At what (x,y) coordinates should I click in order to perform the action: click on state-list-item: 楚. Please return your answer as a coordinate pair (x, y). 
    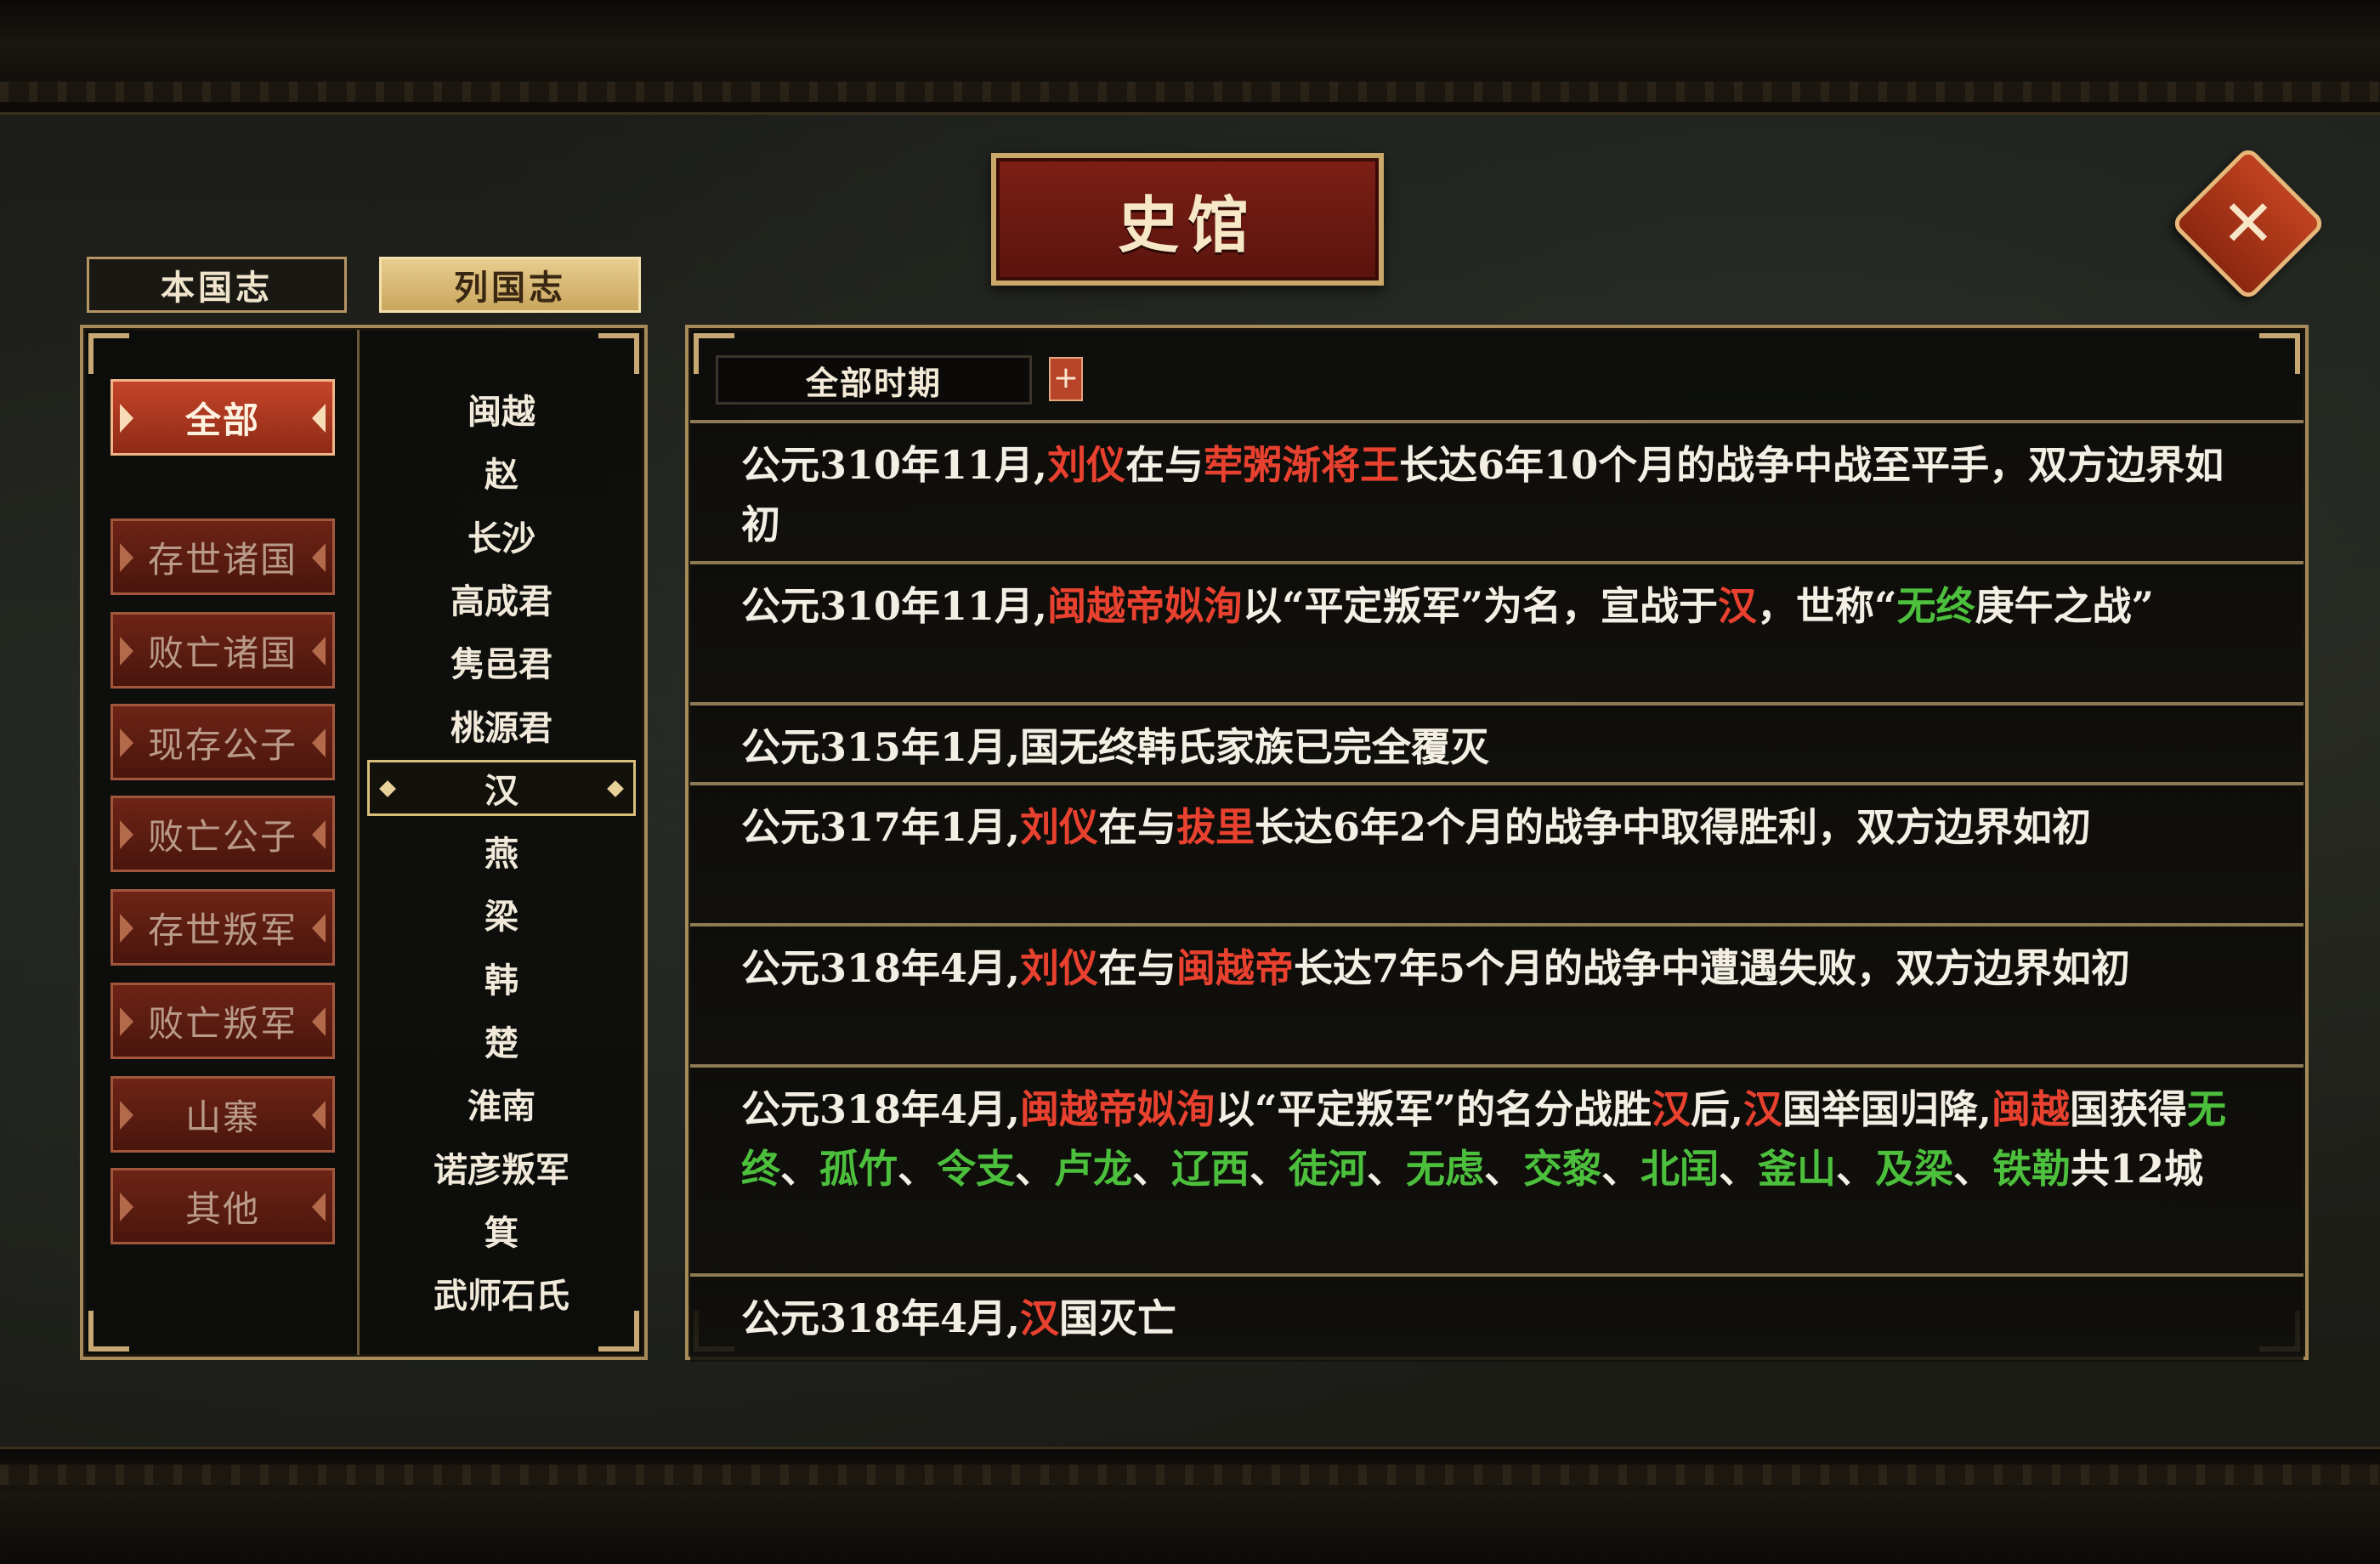
    Looking at the image, I should click on (501, 1040).